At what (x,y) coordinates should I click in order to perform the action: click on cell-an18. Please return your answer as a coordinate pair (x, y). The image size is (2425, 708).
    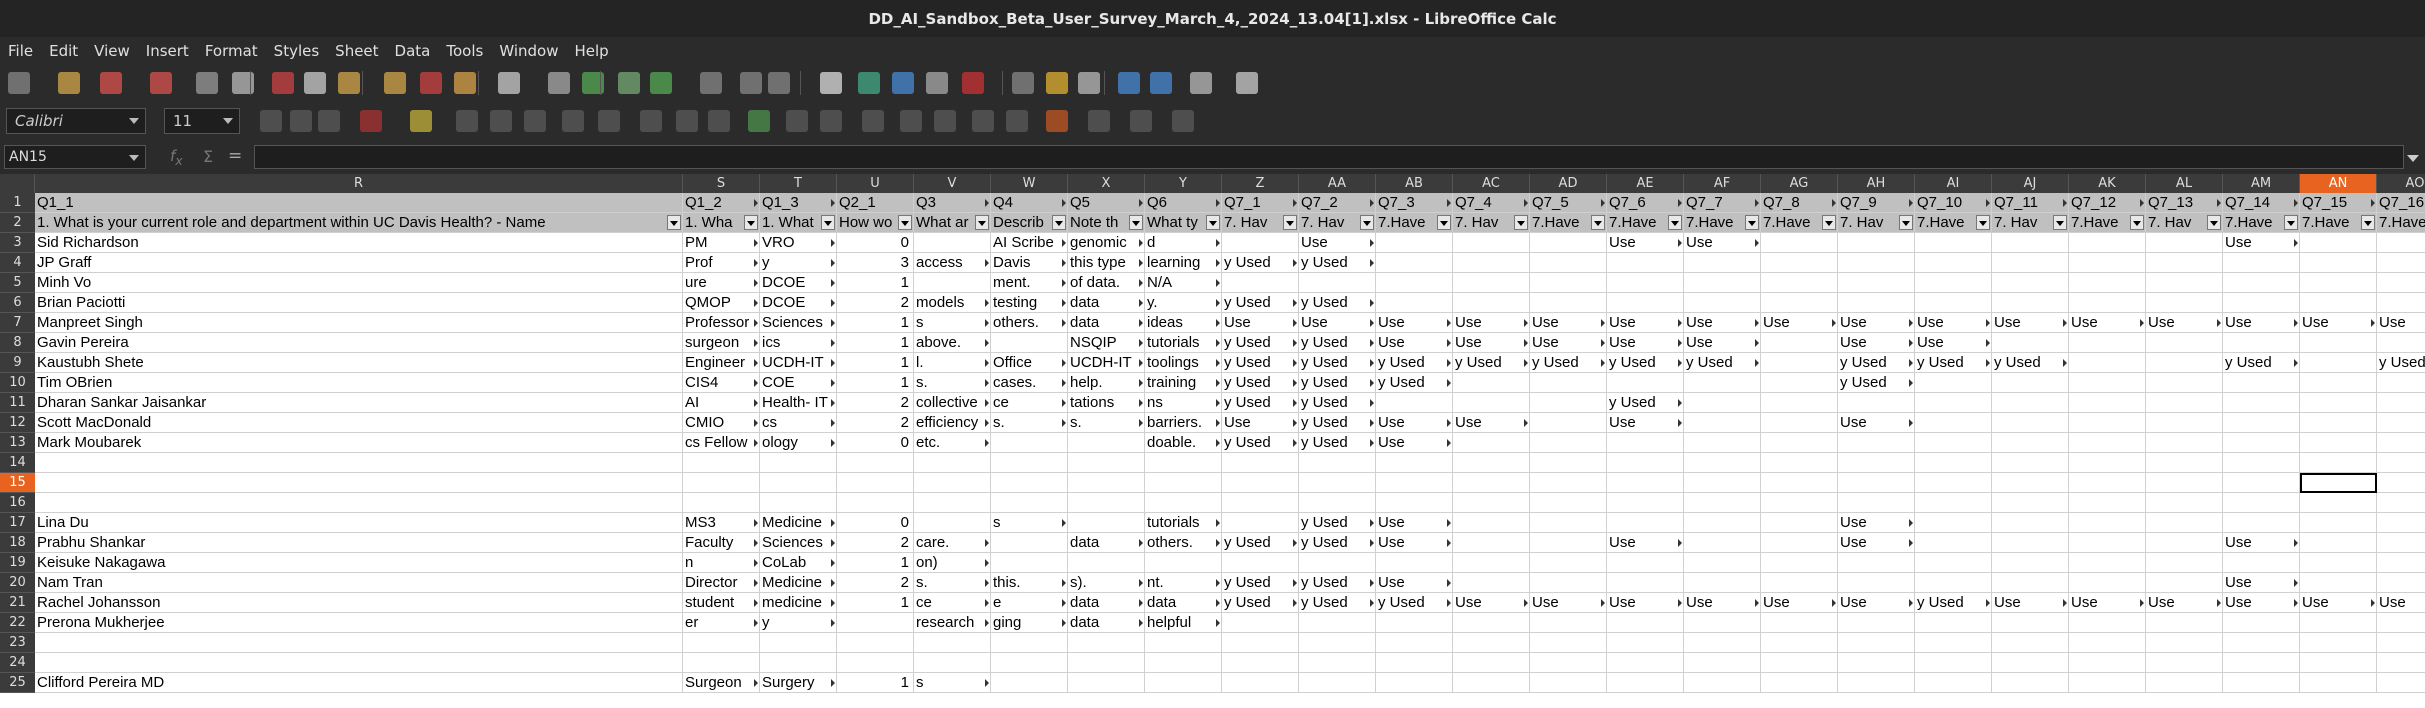
    Looking at the image, I should click on (2338, 543).